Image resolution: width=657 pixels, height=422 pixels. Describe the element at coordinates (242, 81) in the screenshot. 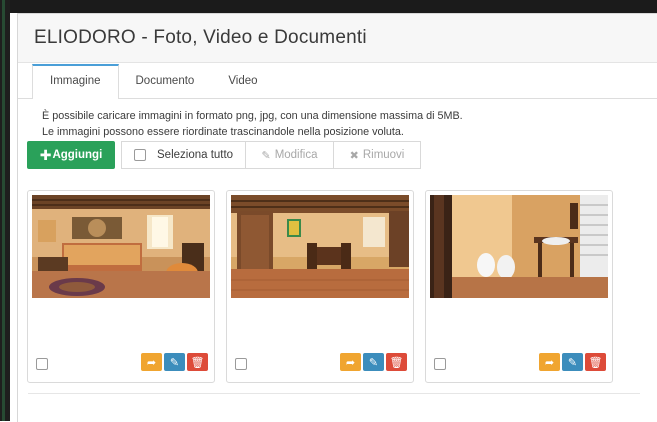

I see `tab-video: Video` at that location.